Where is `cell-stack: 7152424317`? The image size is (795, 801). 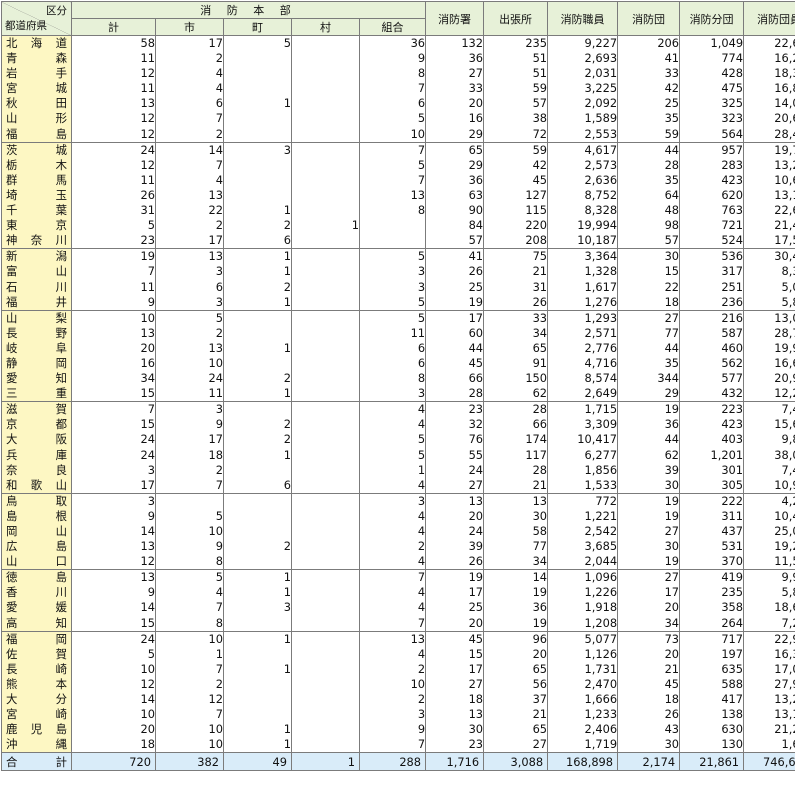 cell-stack: 7152424317 is located at coordinates (113, 447).